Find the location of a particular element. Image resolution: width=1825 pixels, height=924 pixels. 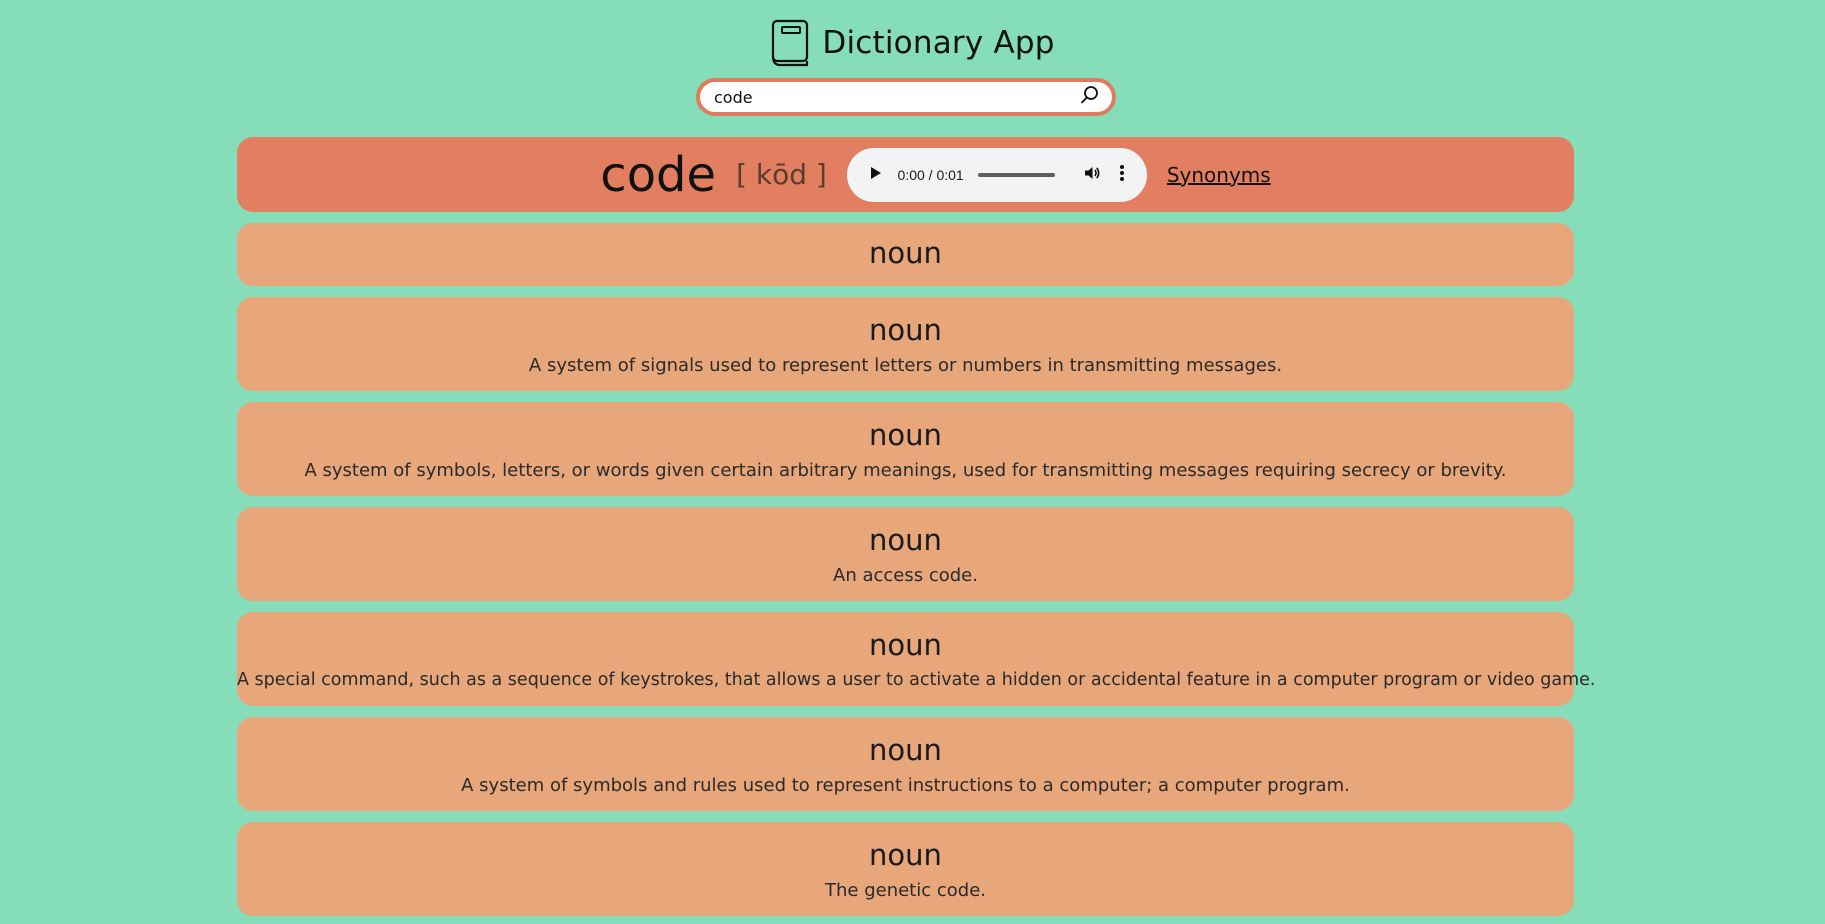

more-vertical-icon is located at coordinates (1122, 175).